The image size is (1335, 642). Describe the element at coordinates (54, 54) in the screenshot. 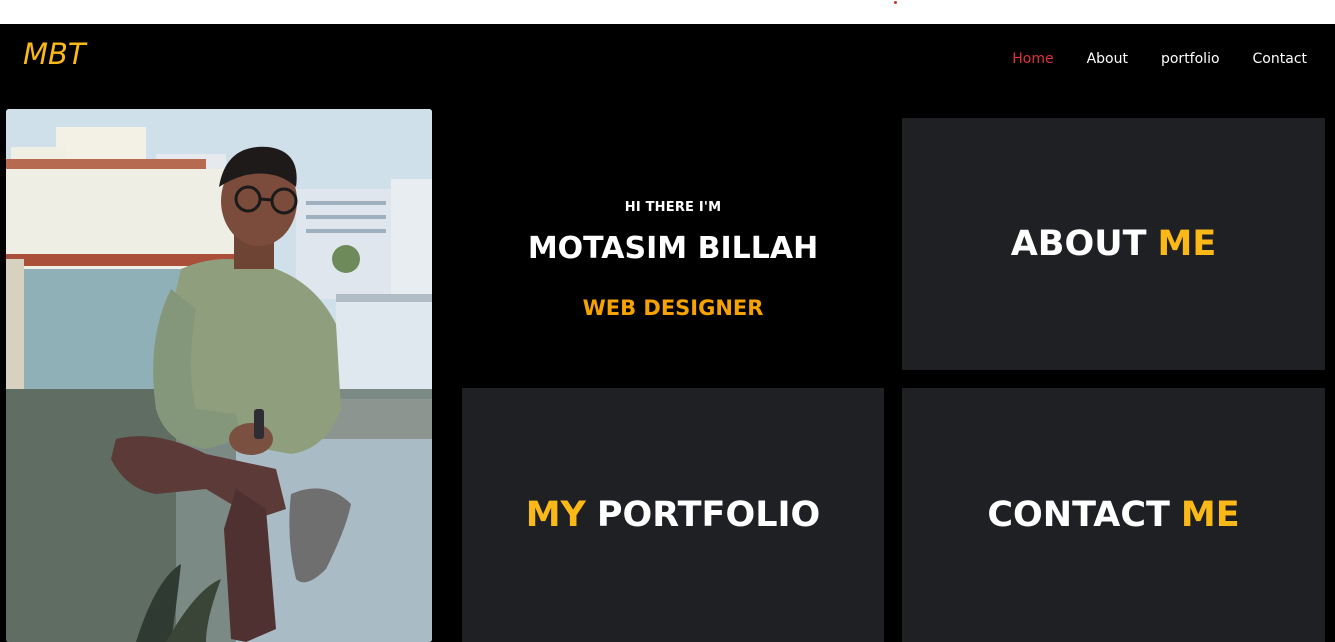

I see `brand-logo: MBT` at that location.